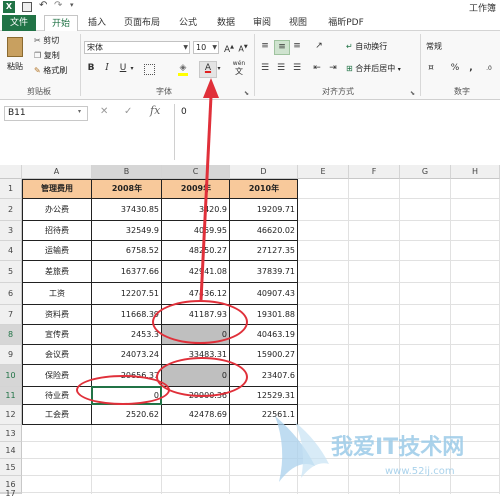 The height and width of the screenshot is (498, 500). Describe the element at coordinates (11, 415) in the screenshot. I see `row-header-12: 12` at that location.